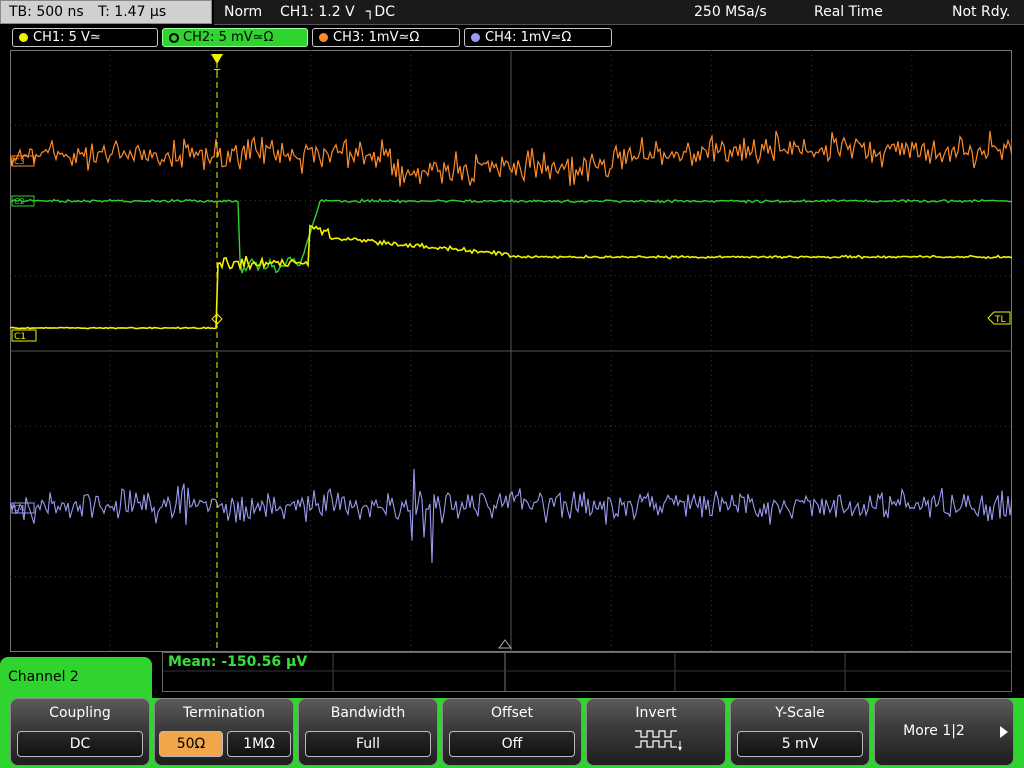 This screenshot has height=768, width=1024. I want to click on bandwidth-label: Bandwidth, so click(368, 713).